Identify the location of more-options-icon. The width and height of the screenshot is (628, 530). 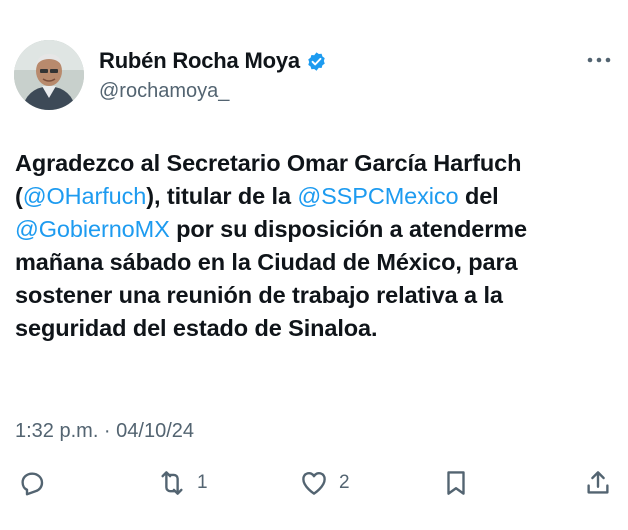
(599, 60).